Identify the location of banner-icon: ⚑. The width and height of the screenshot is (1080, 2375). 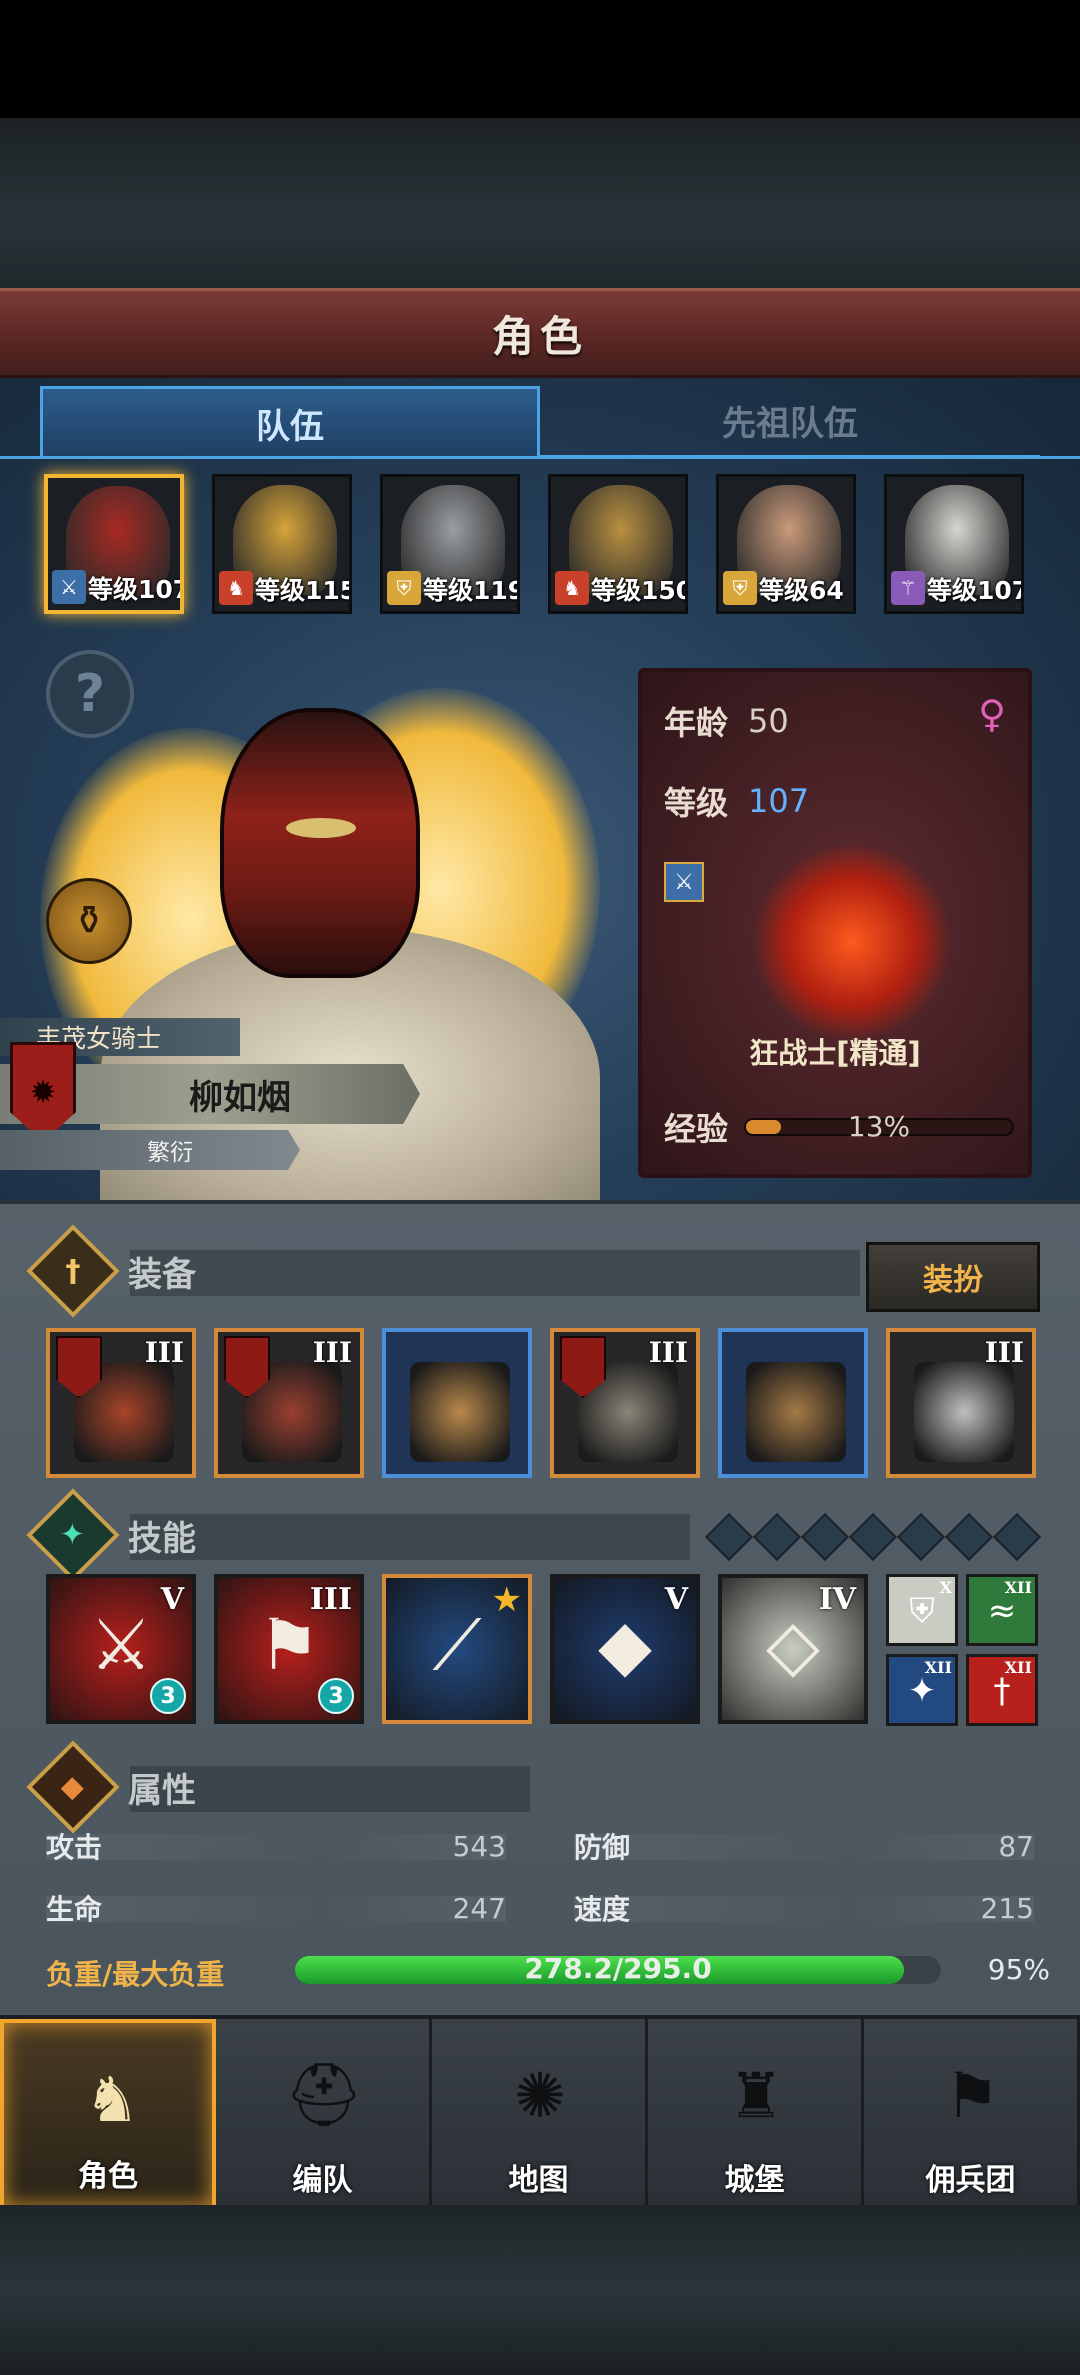
(972, 2095).